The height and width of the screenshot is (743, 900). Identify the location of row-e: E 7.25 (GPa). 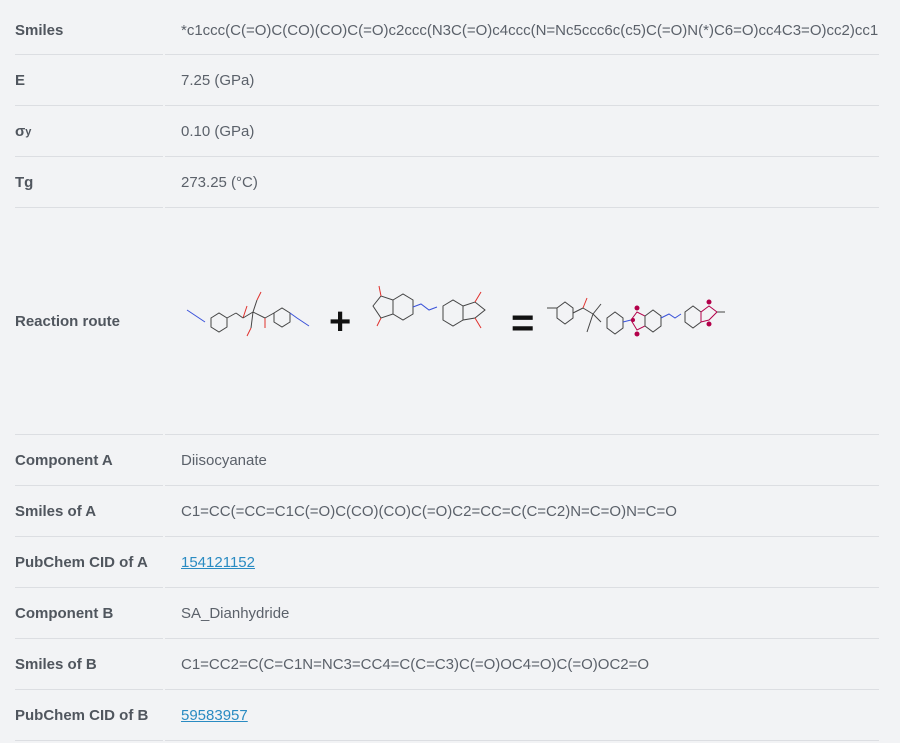
(450, 80).